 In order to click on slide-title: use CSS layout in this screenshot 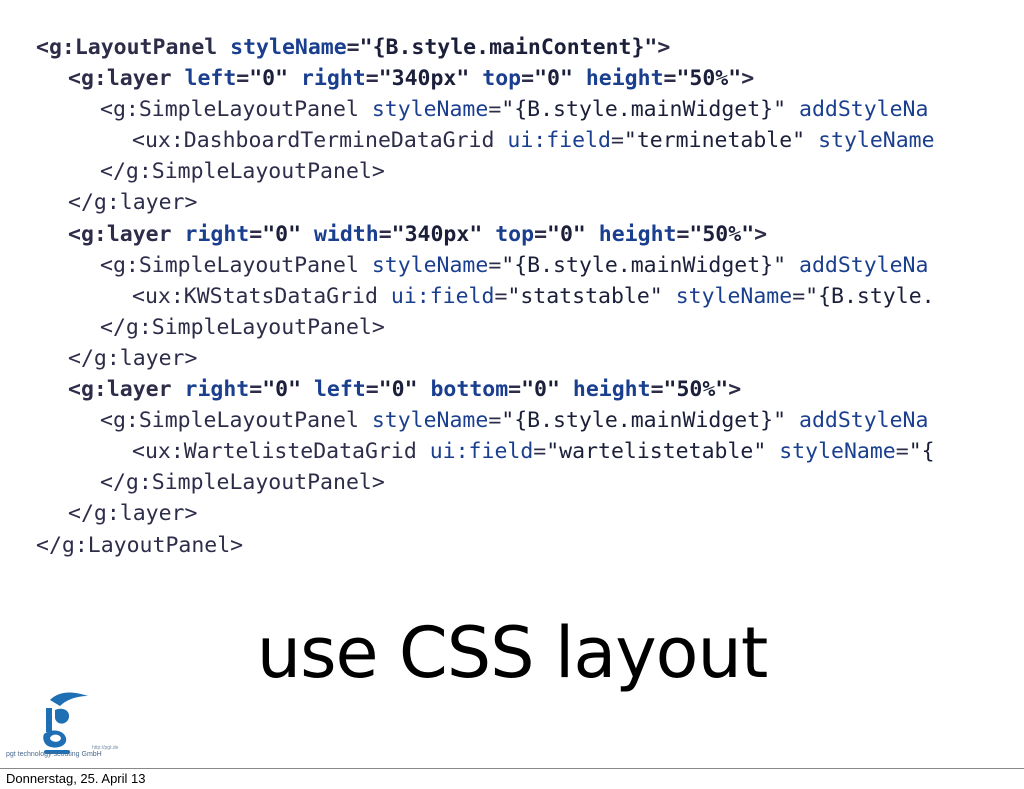, I will do `click(512, 653)`.